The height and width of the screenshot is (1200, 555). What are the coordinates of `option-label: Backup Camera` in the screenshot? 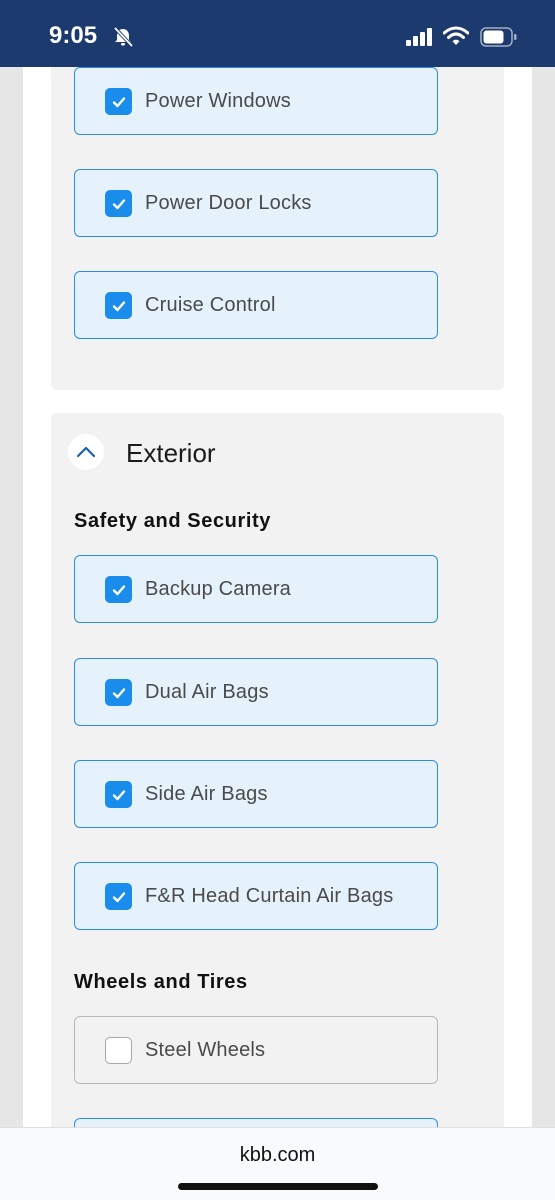 It's located at (218, 589).